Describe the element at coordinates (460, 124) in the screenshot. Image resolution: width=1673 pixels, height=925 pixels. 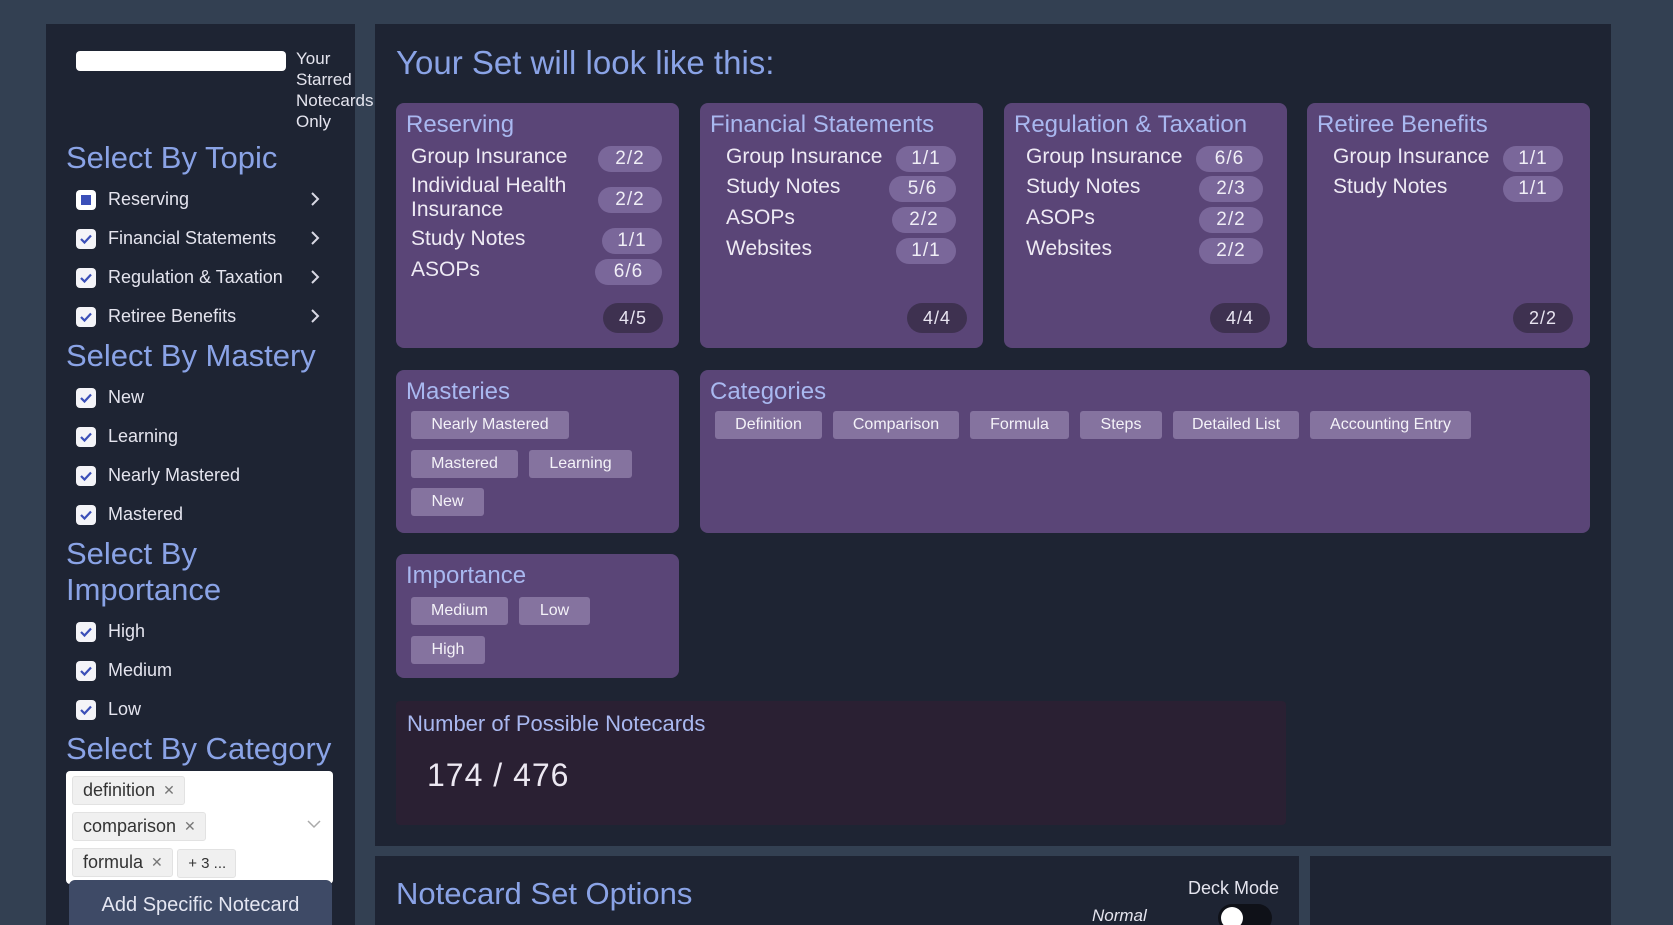
I see `card-title: Reserving` at that location.